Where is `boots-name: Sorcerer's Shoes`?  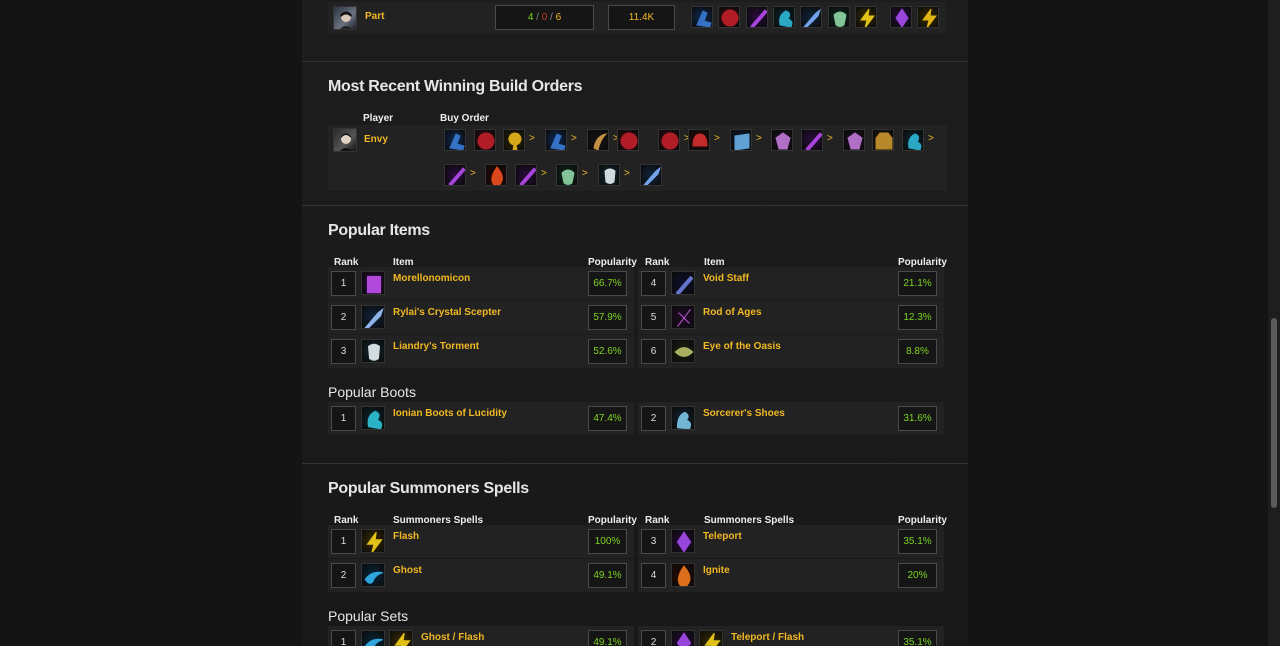 boots-name: Sorcerer's Shoes is located at coordinates (744, 413).